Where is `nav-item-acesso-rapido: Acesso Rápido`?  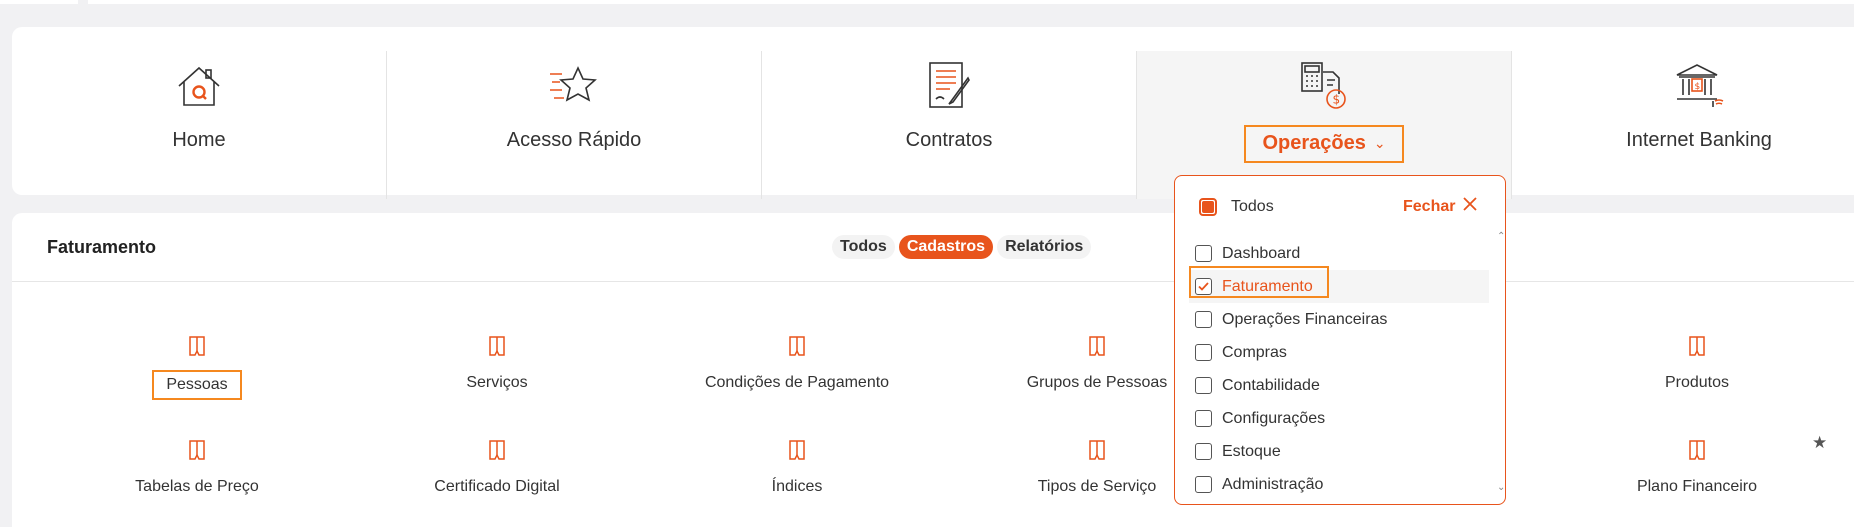 nav-item-acesso-rapido: Acesso Rápido is located at coordinates (574, 125).